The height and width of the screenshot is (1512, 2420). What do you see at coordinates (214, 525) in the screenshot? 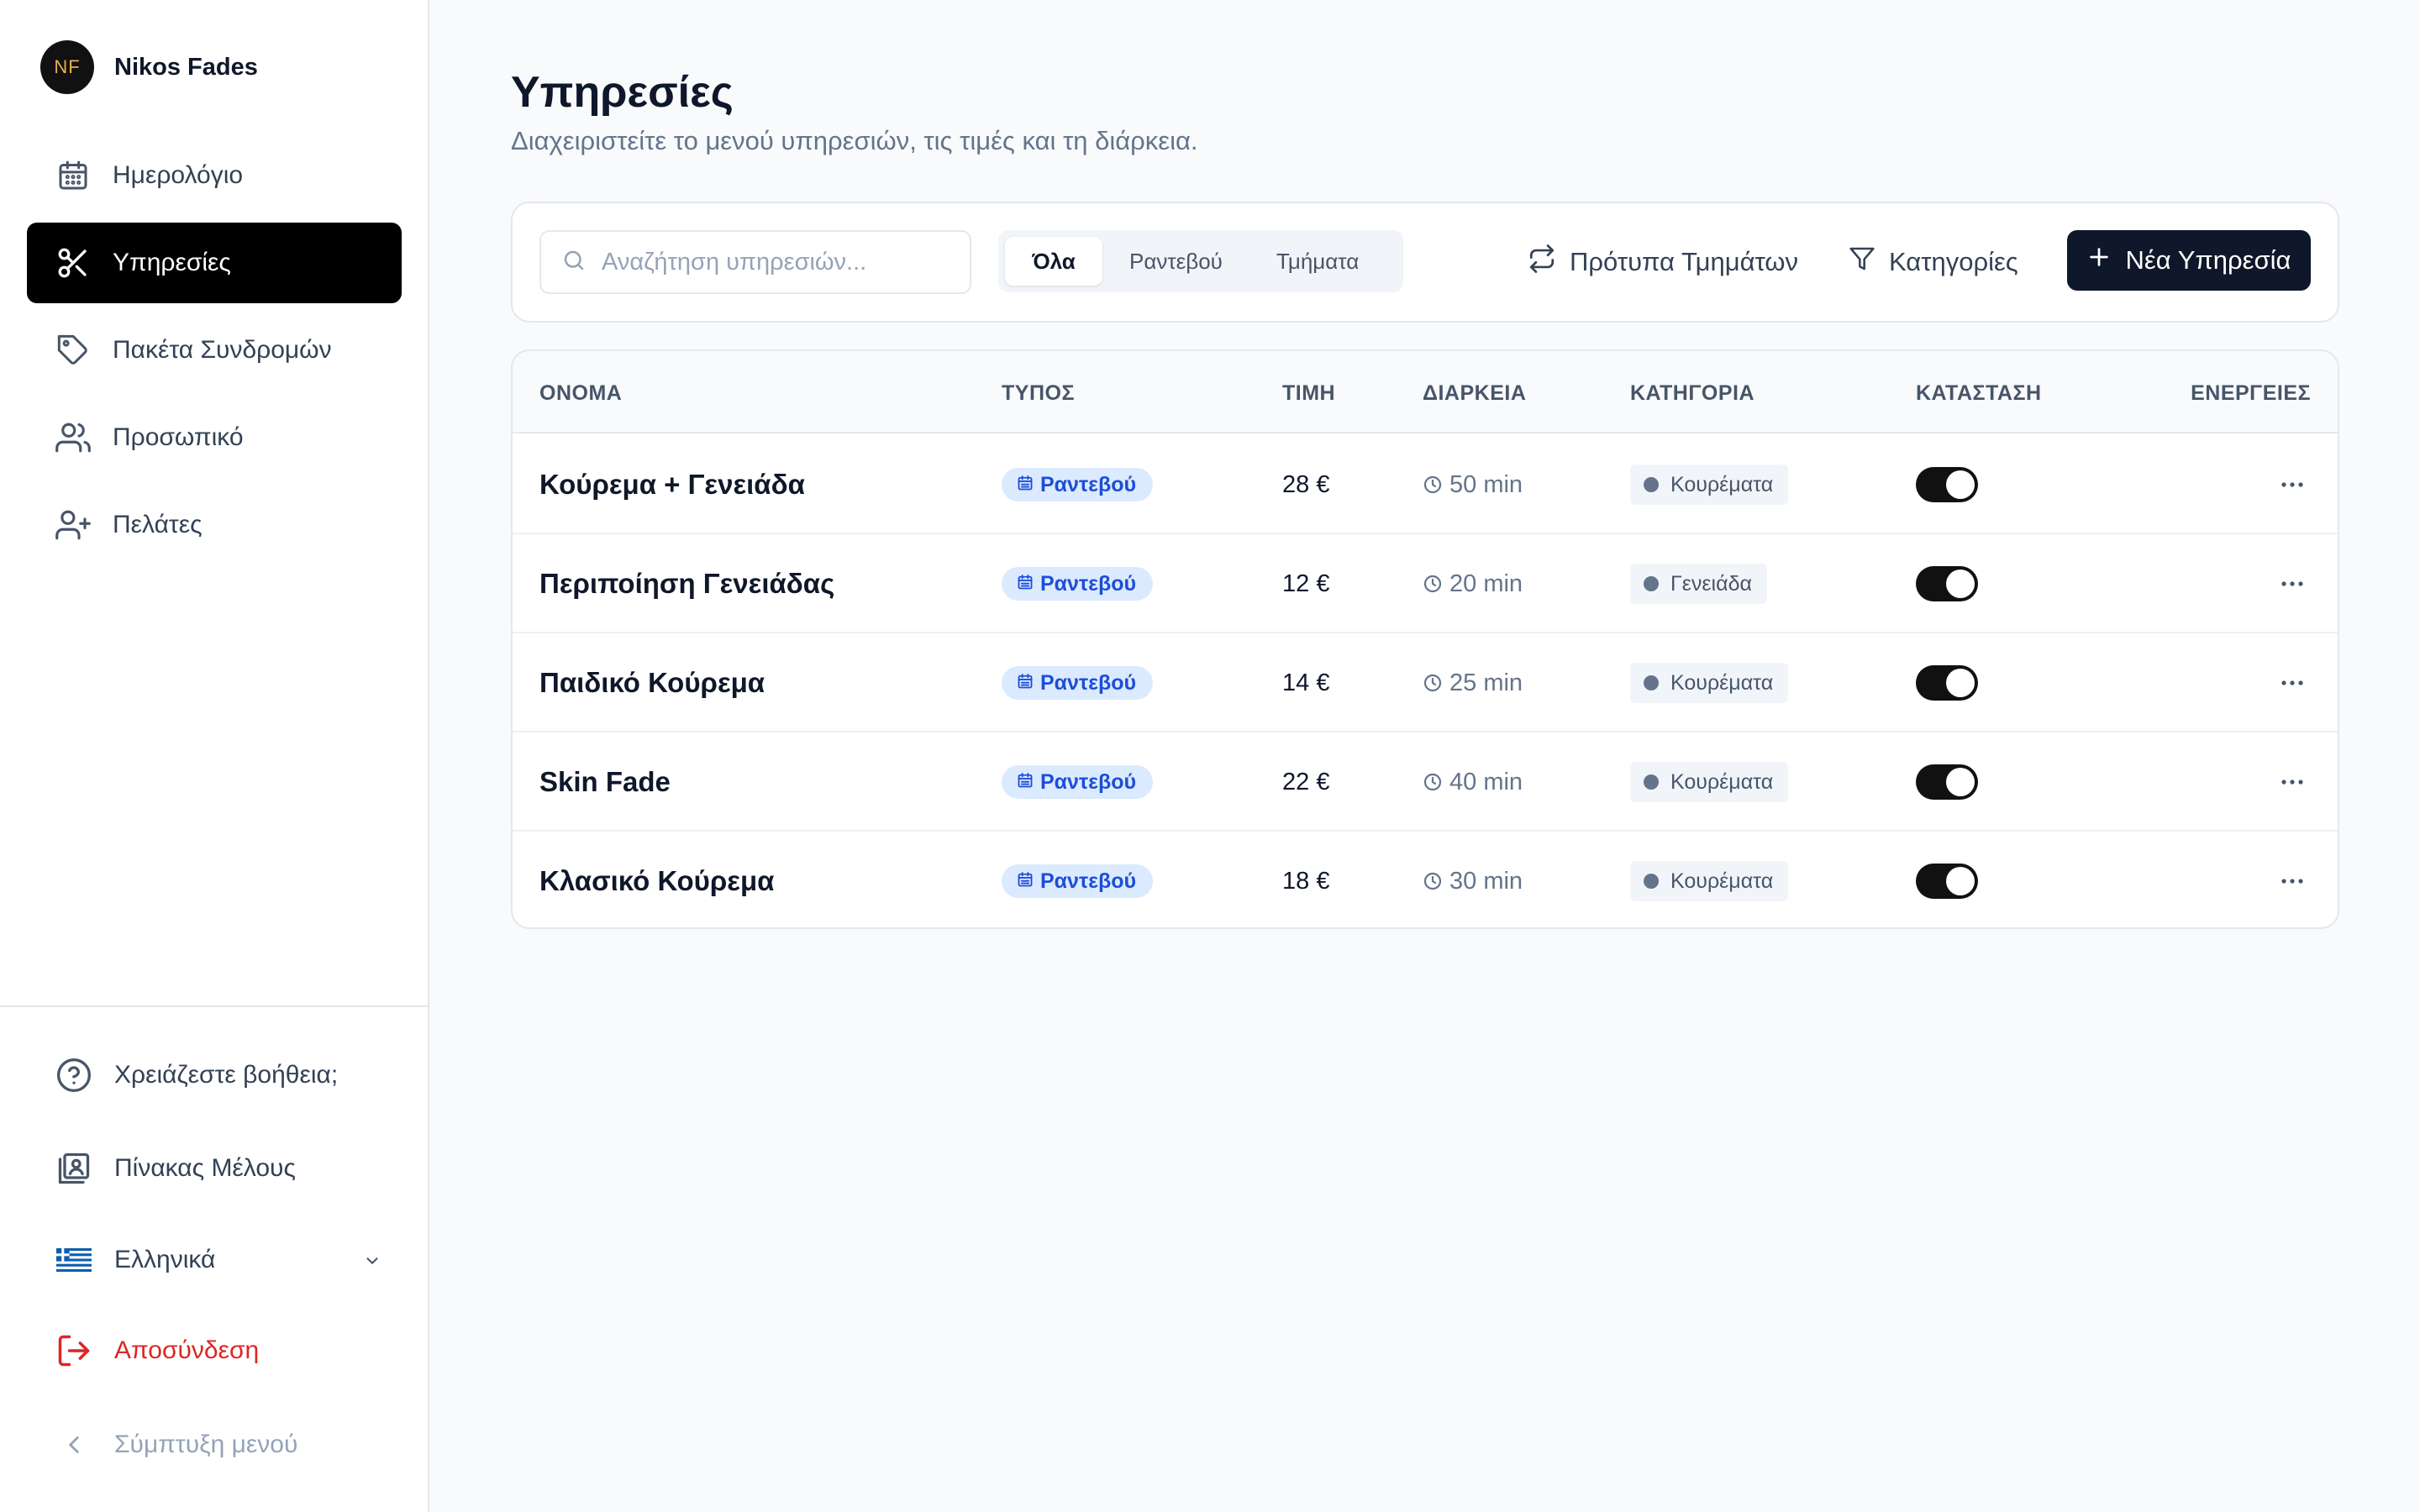
I see `sidebar-item-clients: Πελάτες` at bounding box center [214, 525].